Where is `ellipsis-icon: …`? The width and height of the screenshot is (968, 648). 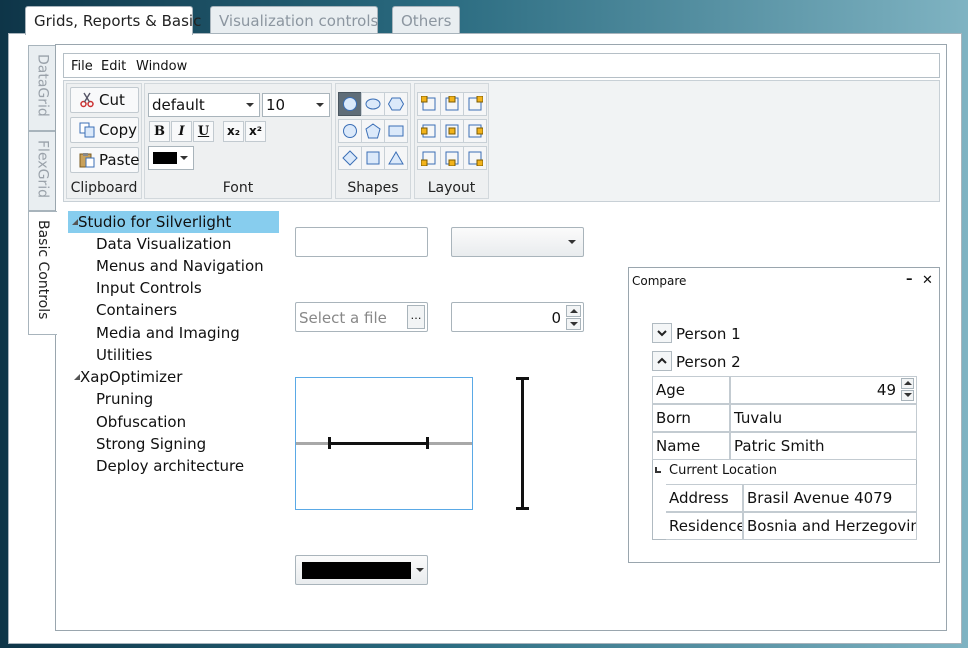
ellipsis-icon: … is located at coordinates (416, 315).